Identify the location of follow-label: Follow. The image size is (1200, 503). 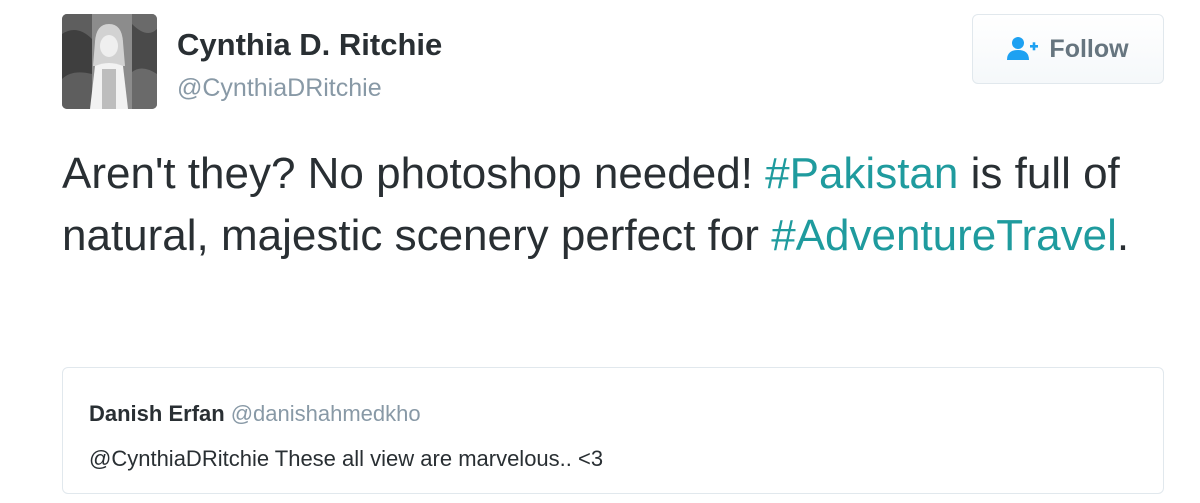
(1089, 48).